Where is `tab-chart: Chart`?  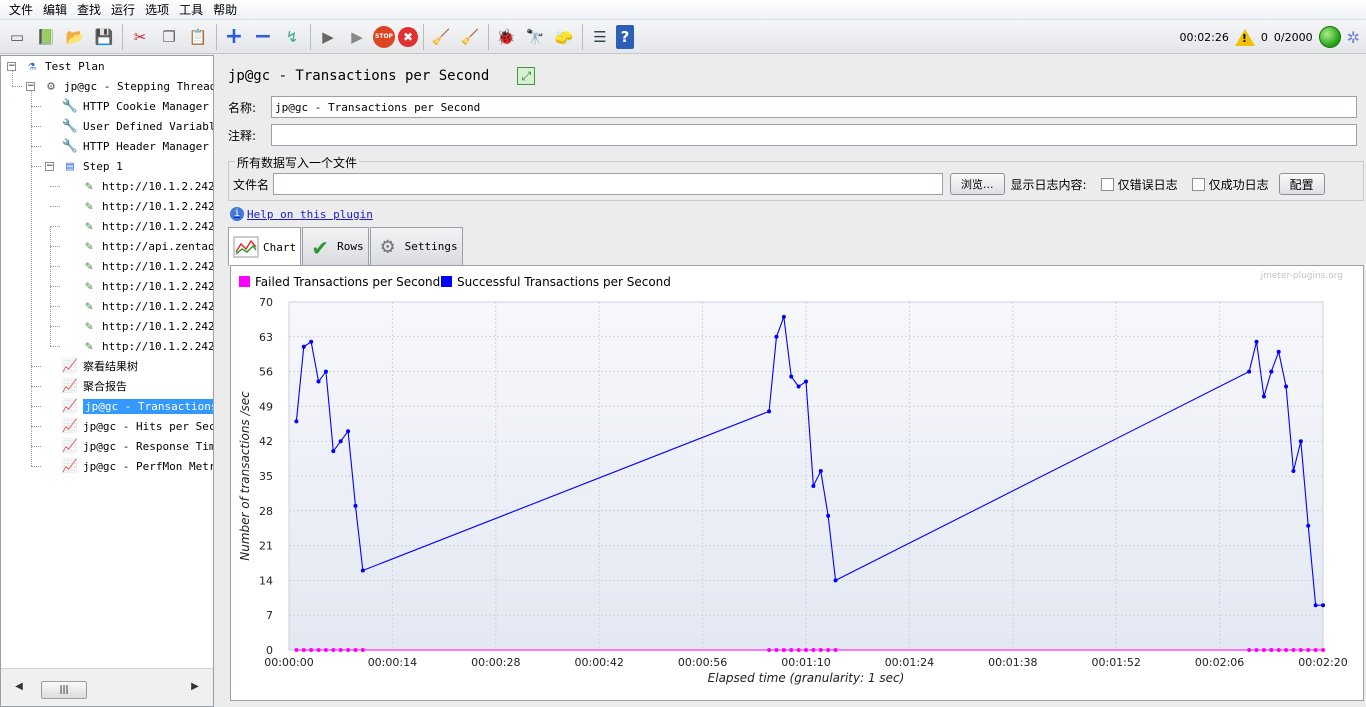
tab-chart: Chart is located at coordinates (265, 246).